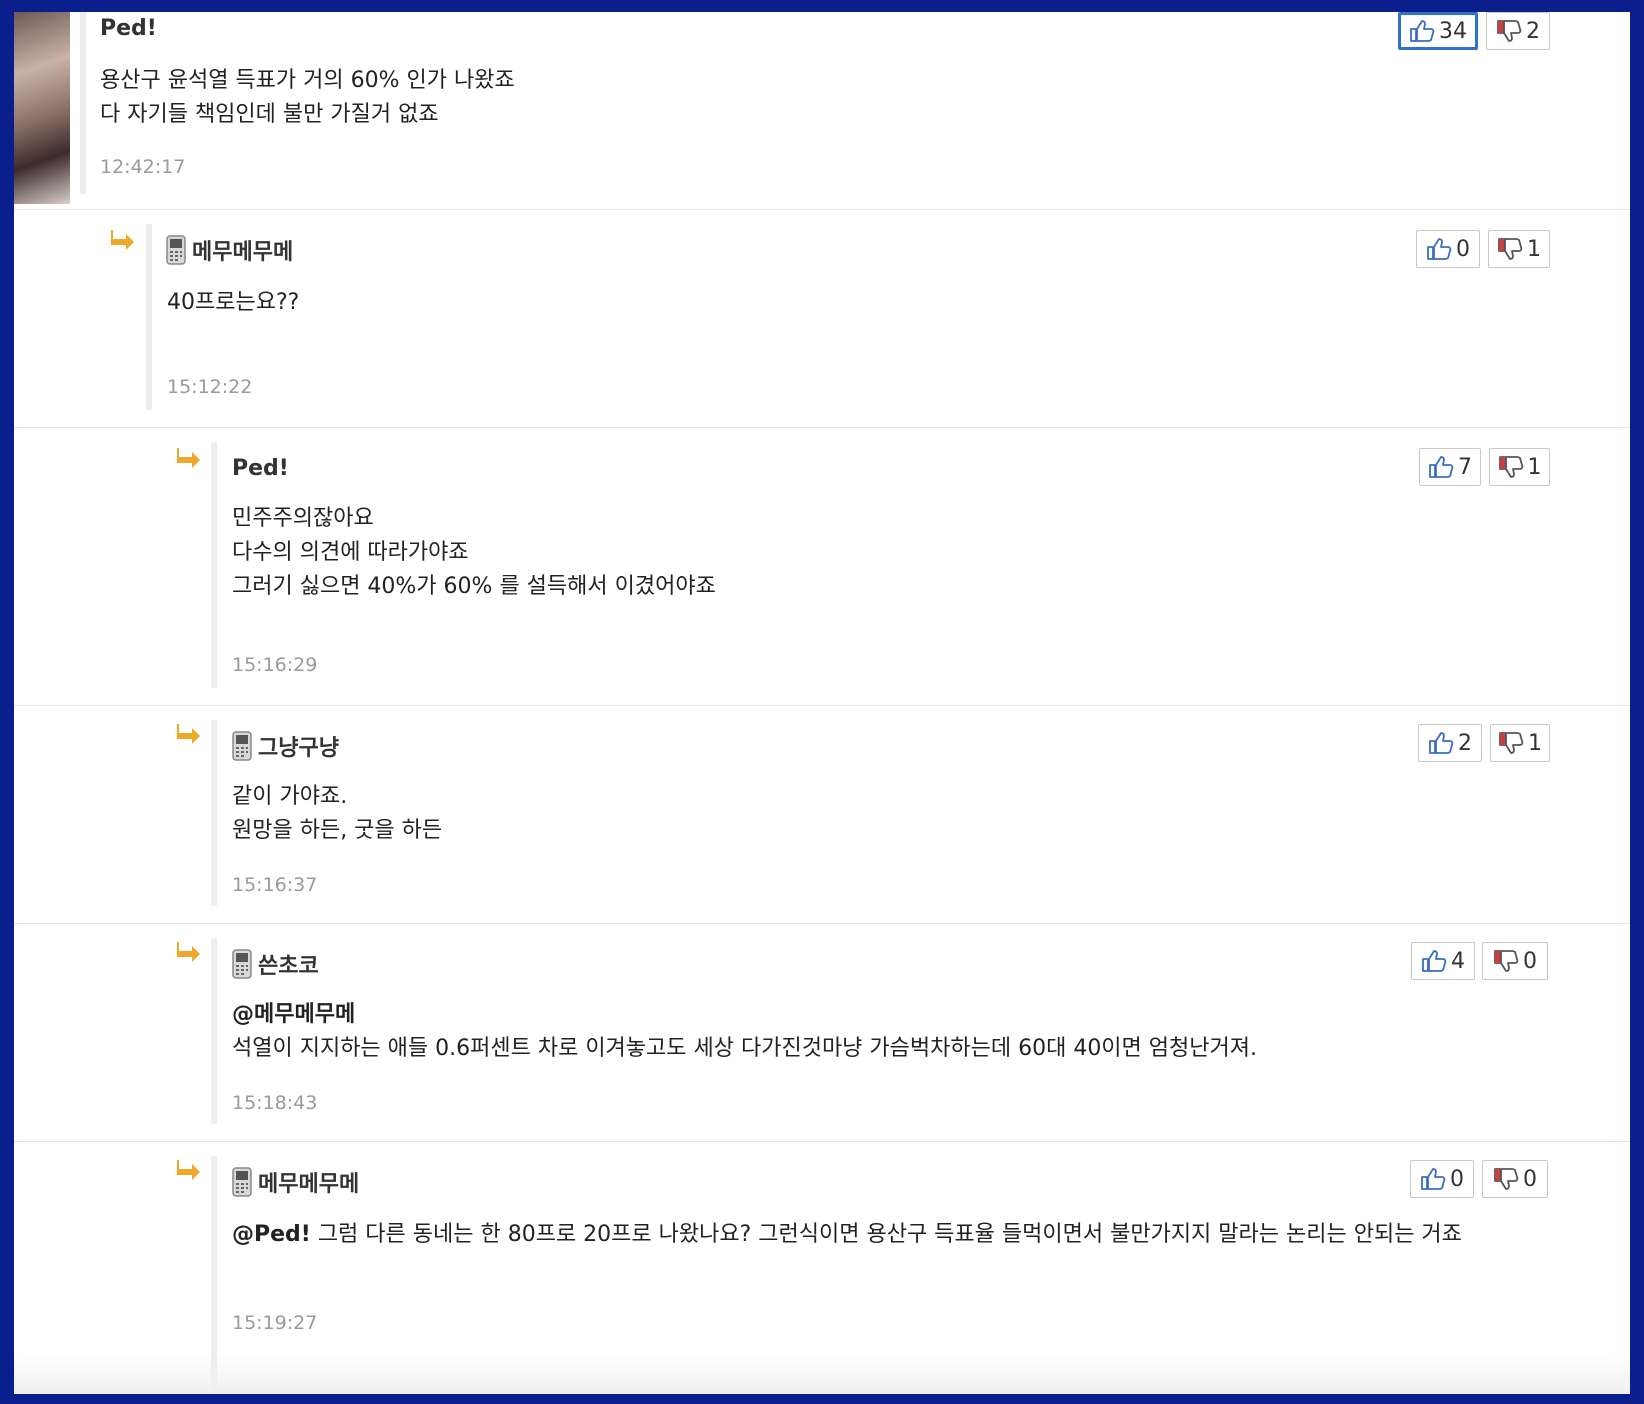  What do you see at coordinates (269, 114) in the screenshot?
I see `comment-text-line: 다 자기들 책임인데 불만 가질거 없죠` at bounding box center [269, 114].